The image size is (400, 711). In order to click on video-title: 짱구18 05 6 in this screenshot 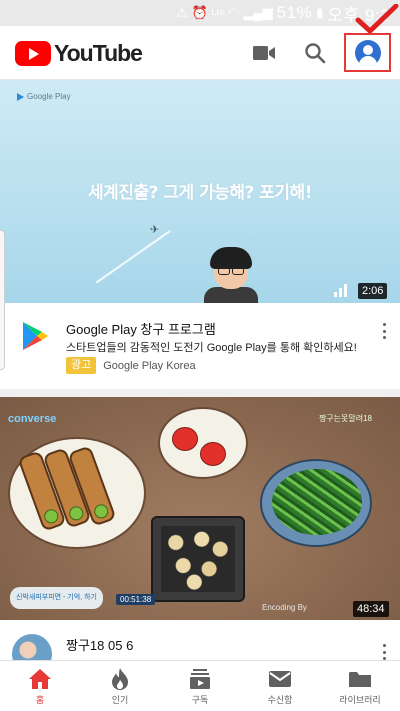, I will do `click(99, 644)`.